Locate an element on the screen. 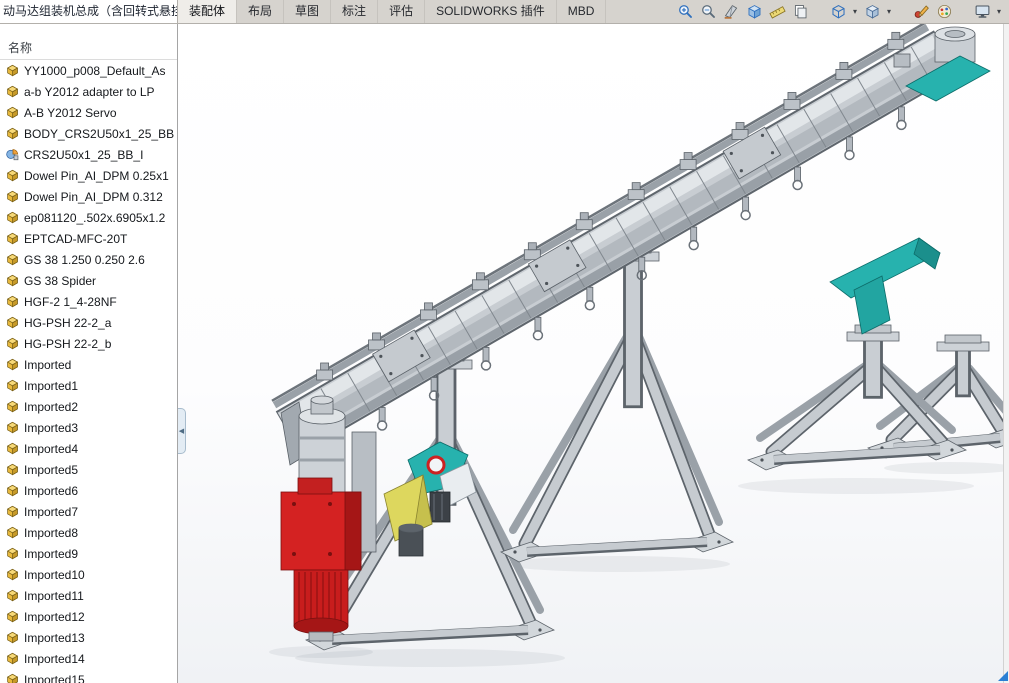 The height and width of the screenshot is (683, 1009). tree-column-header: 名称 is located at coordinates (88, 49).